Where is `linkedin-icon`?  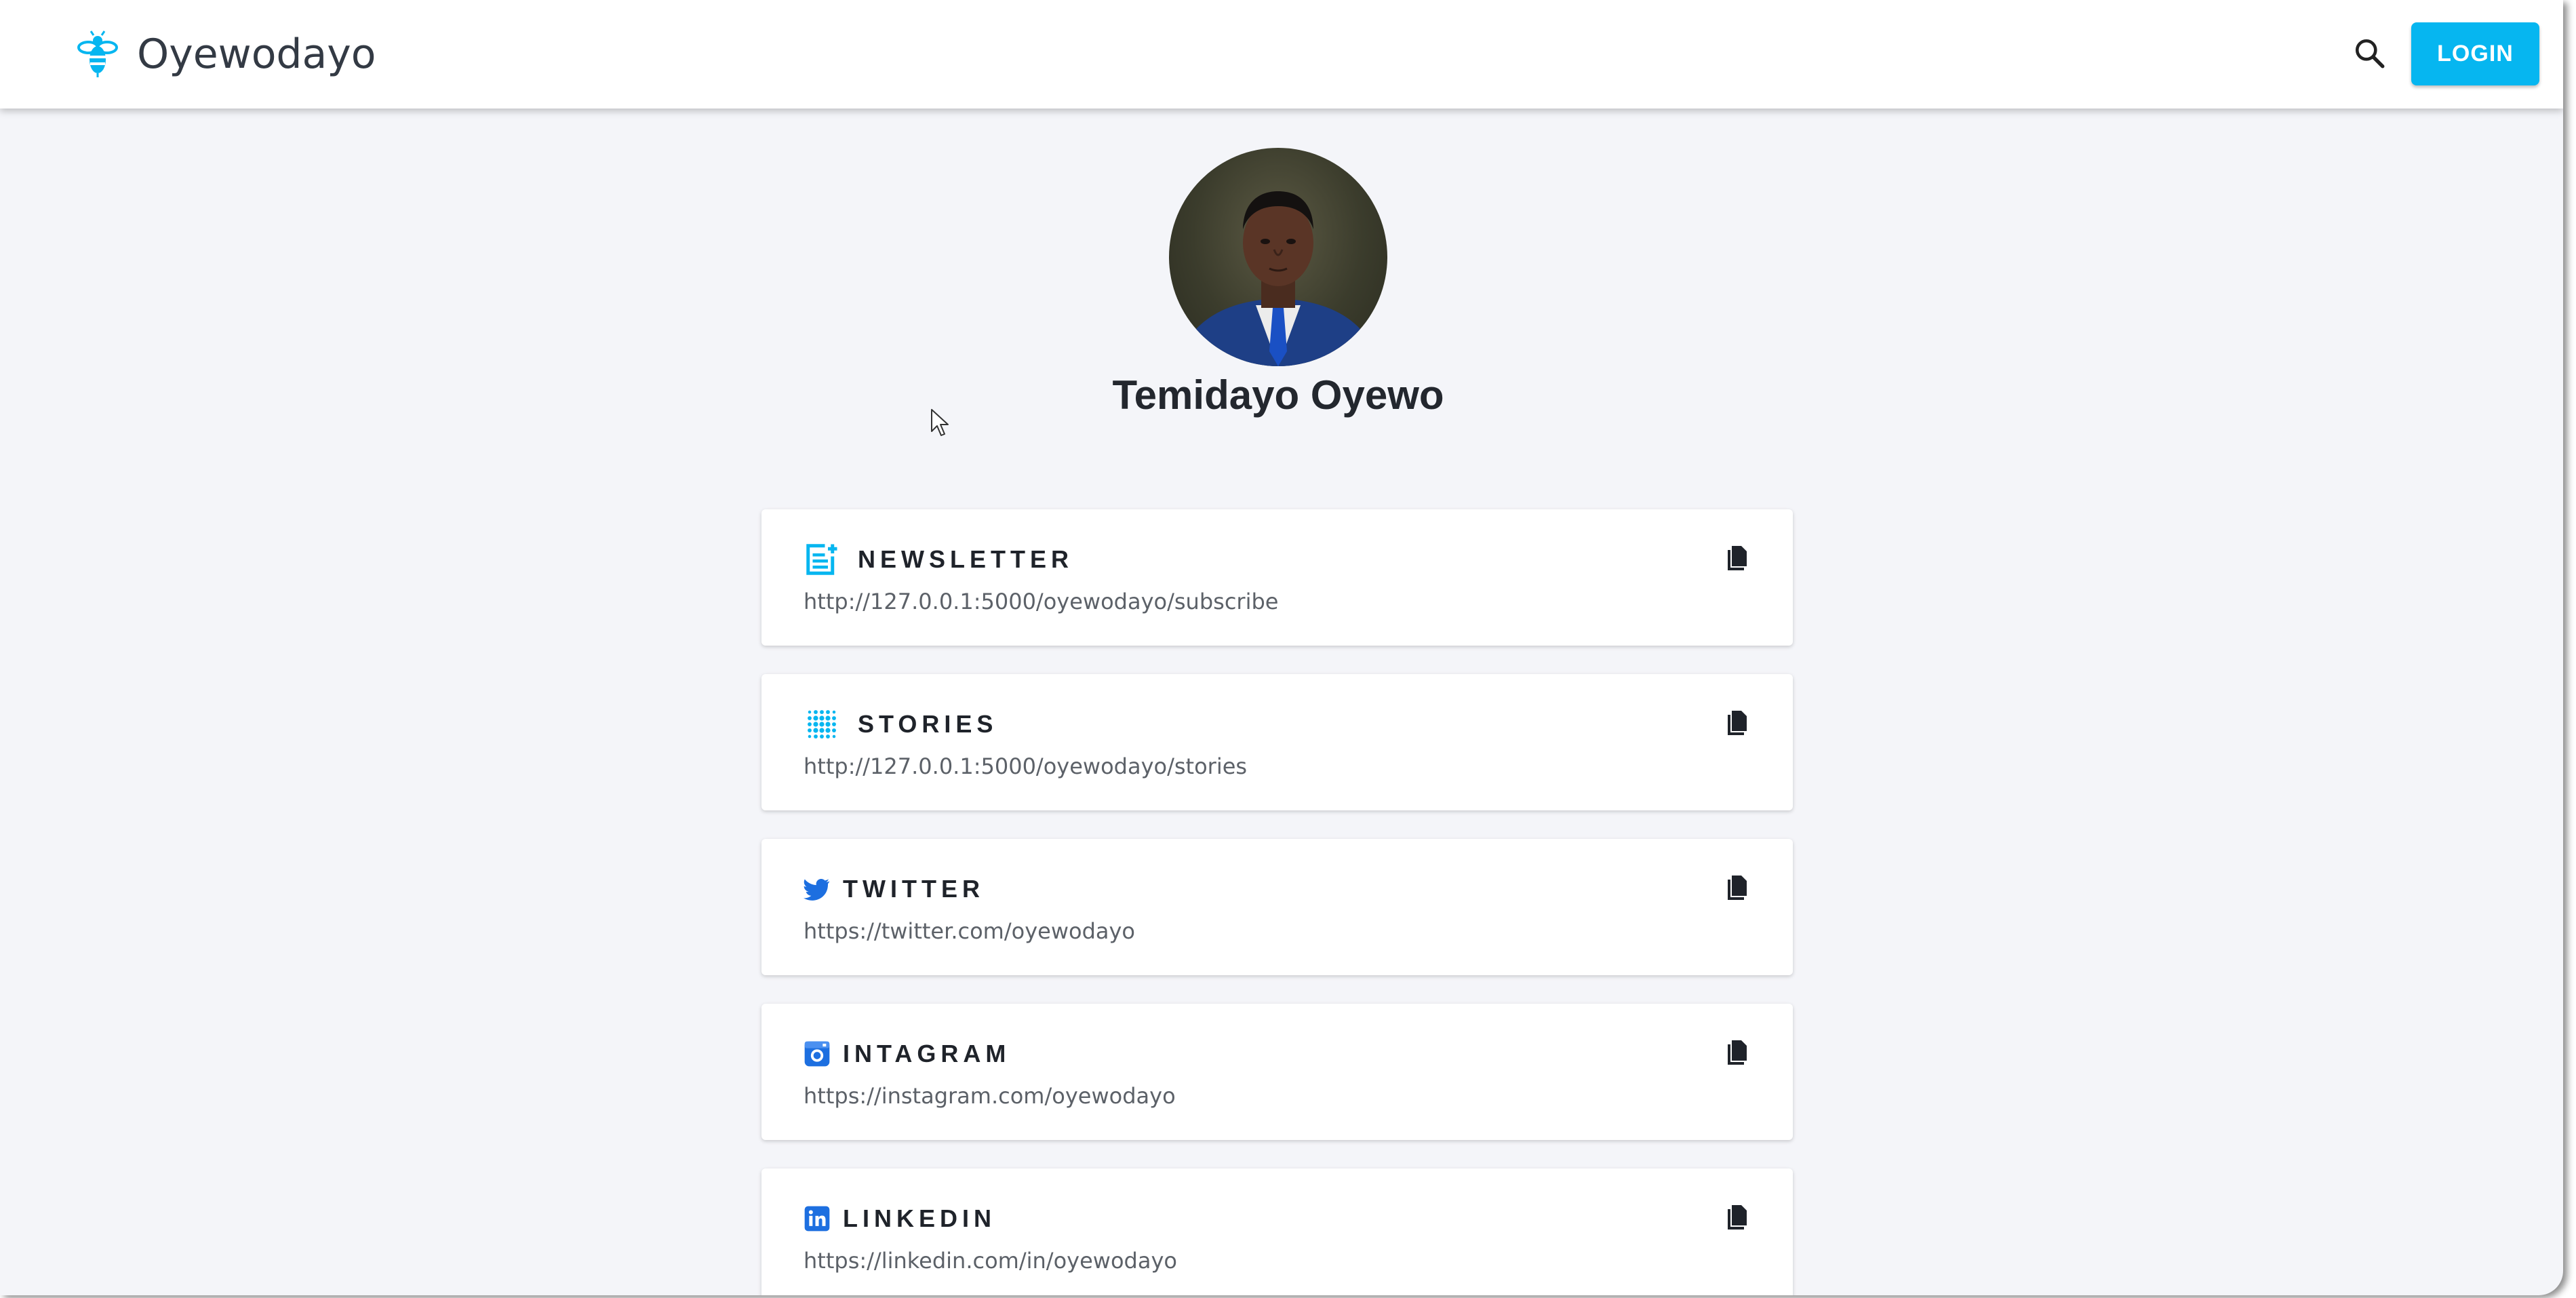
linkedin-icon is located at coordinates (817, 1219).